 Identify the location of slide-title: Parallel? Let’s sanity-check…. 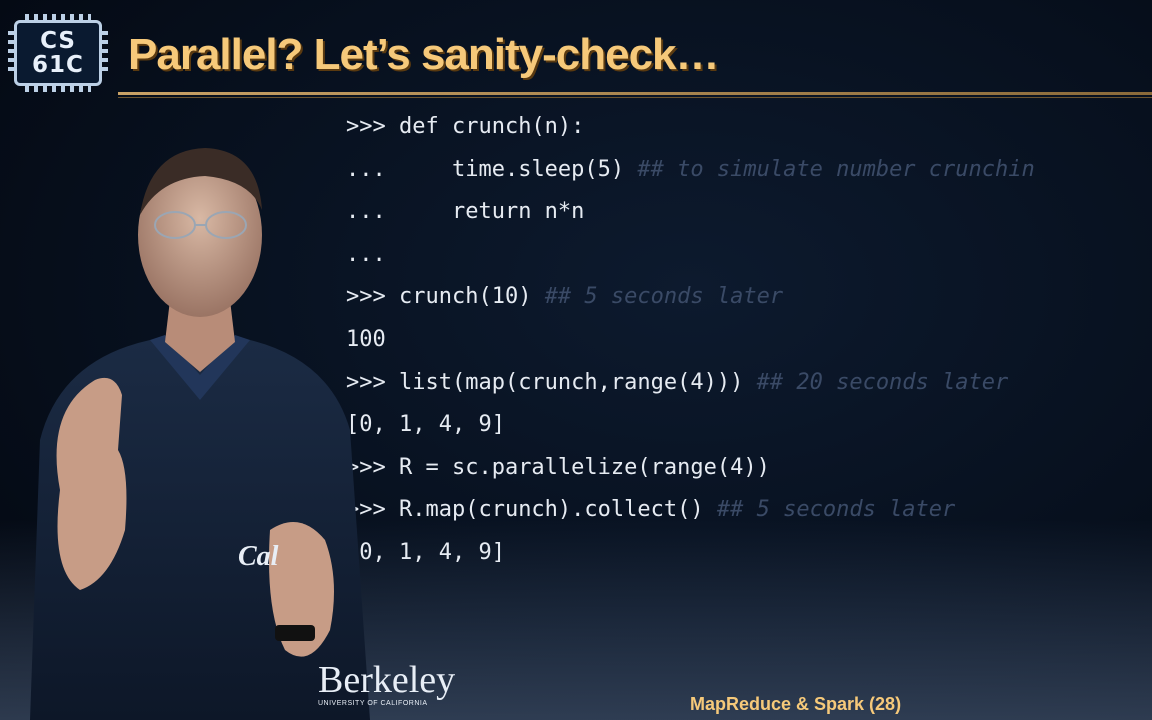
(424, 54).